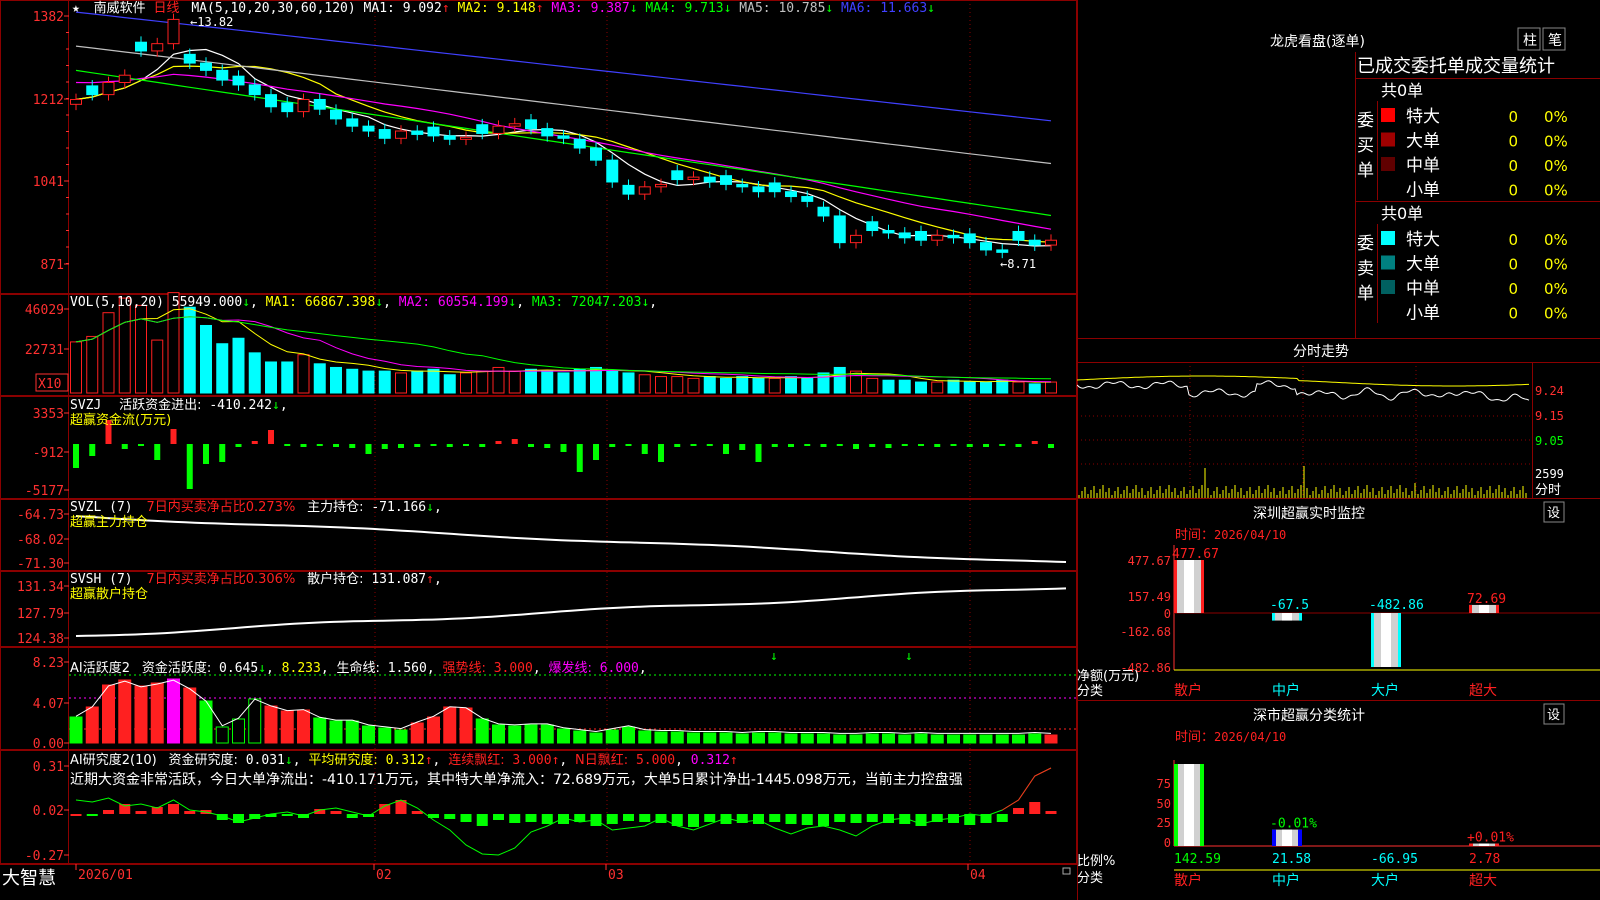  What do you see at coordinates (120, 8) in the screenshot?
I see `stock-name: 南威软件` at bounding box center [120, 8].